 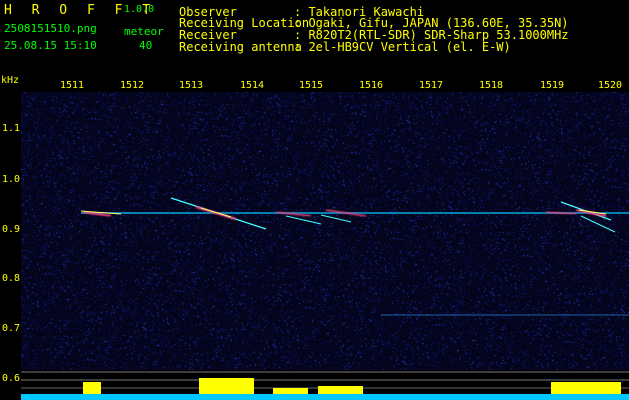 I want to click on level-graph, so click(x=325, y=385).